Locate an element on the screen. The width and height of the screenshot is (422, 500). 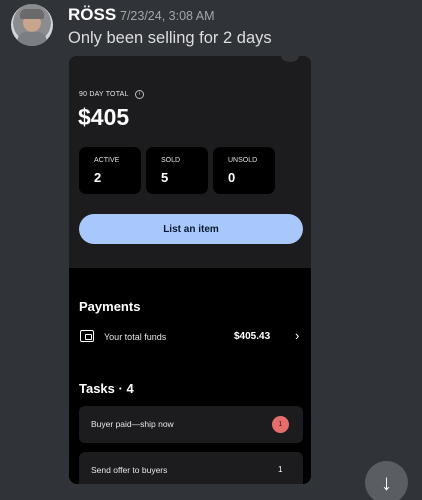
chevron-right-icon: › is located at coordinates (297, 335).